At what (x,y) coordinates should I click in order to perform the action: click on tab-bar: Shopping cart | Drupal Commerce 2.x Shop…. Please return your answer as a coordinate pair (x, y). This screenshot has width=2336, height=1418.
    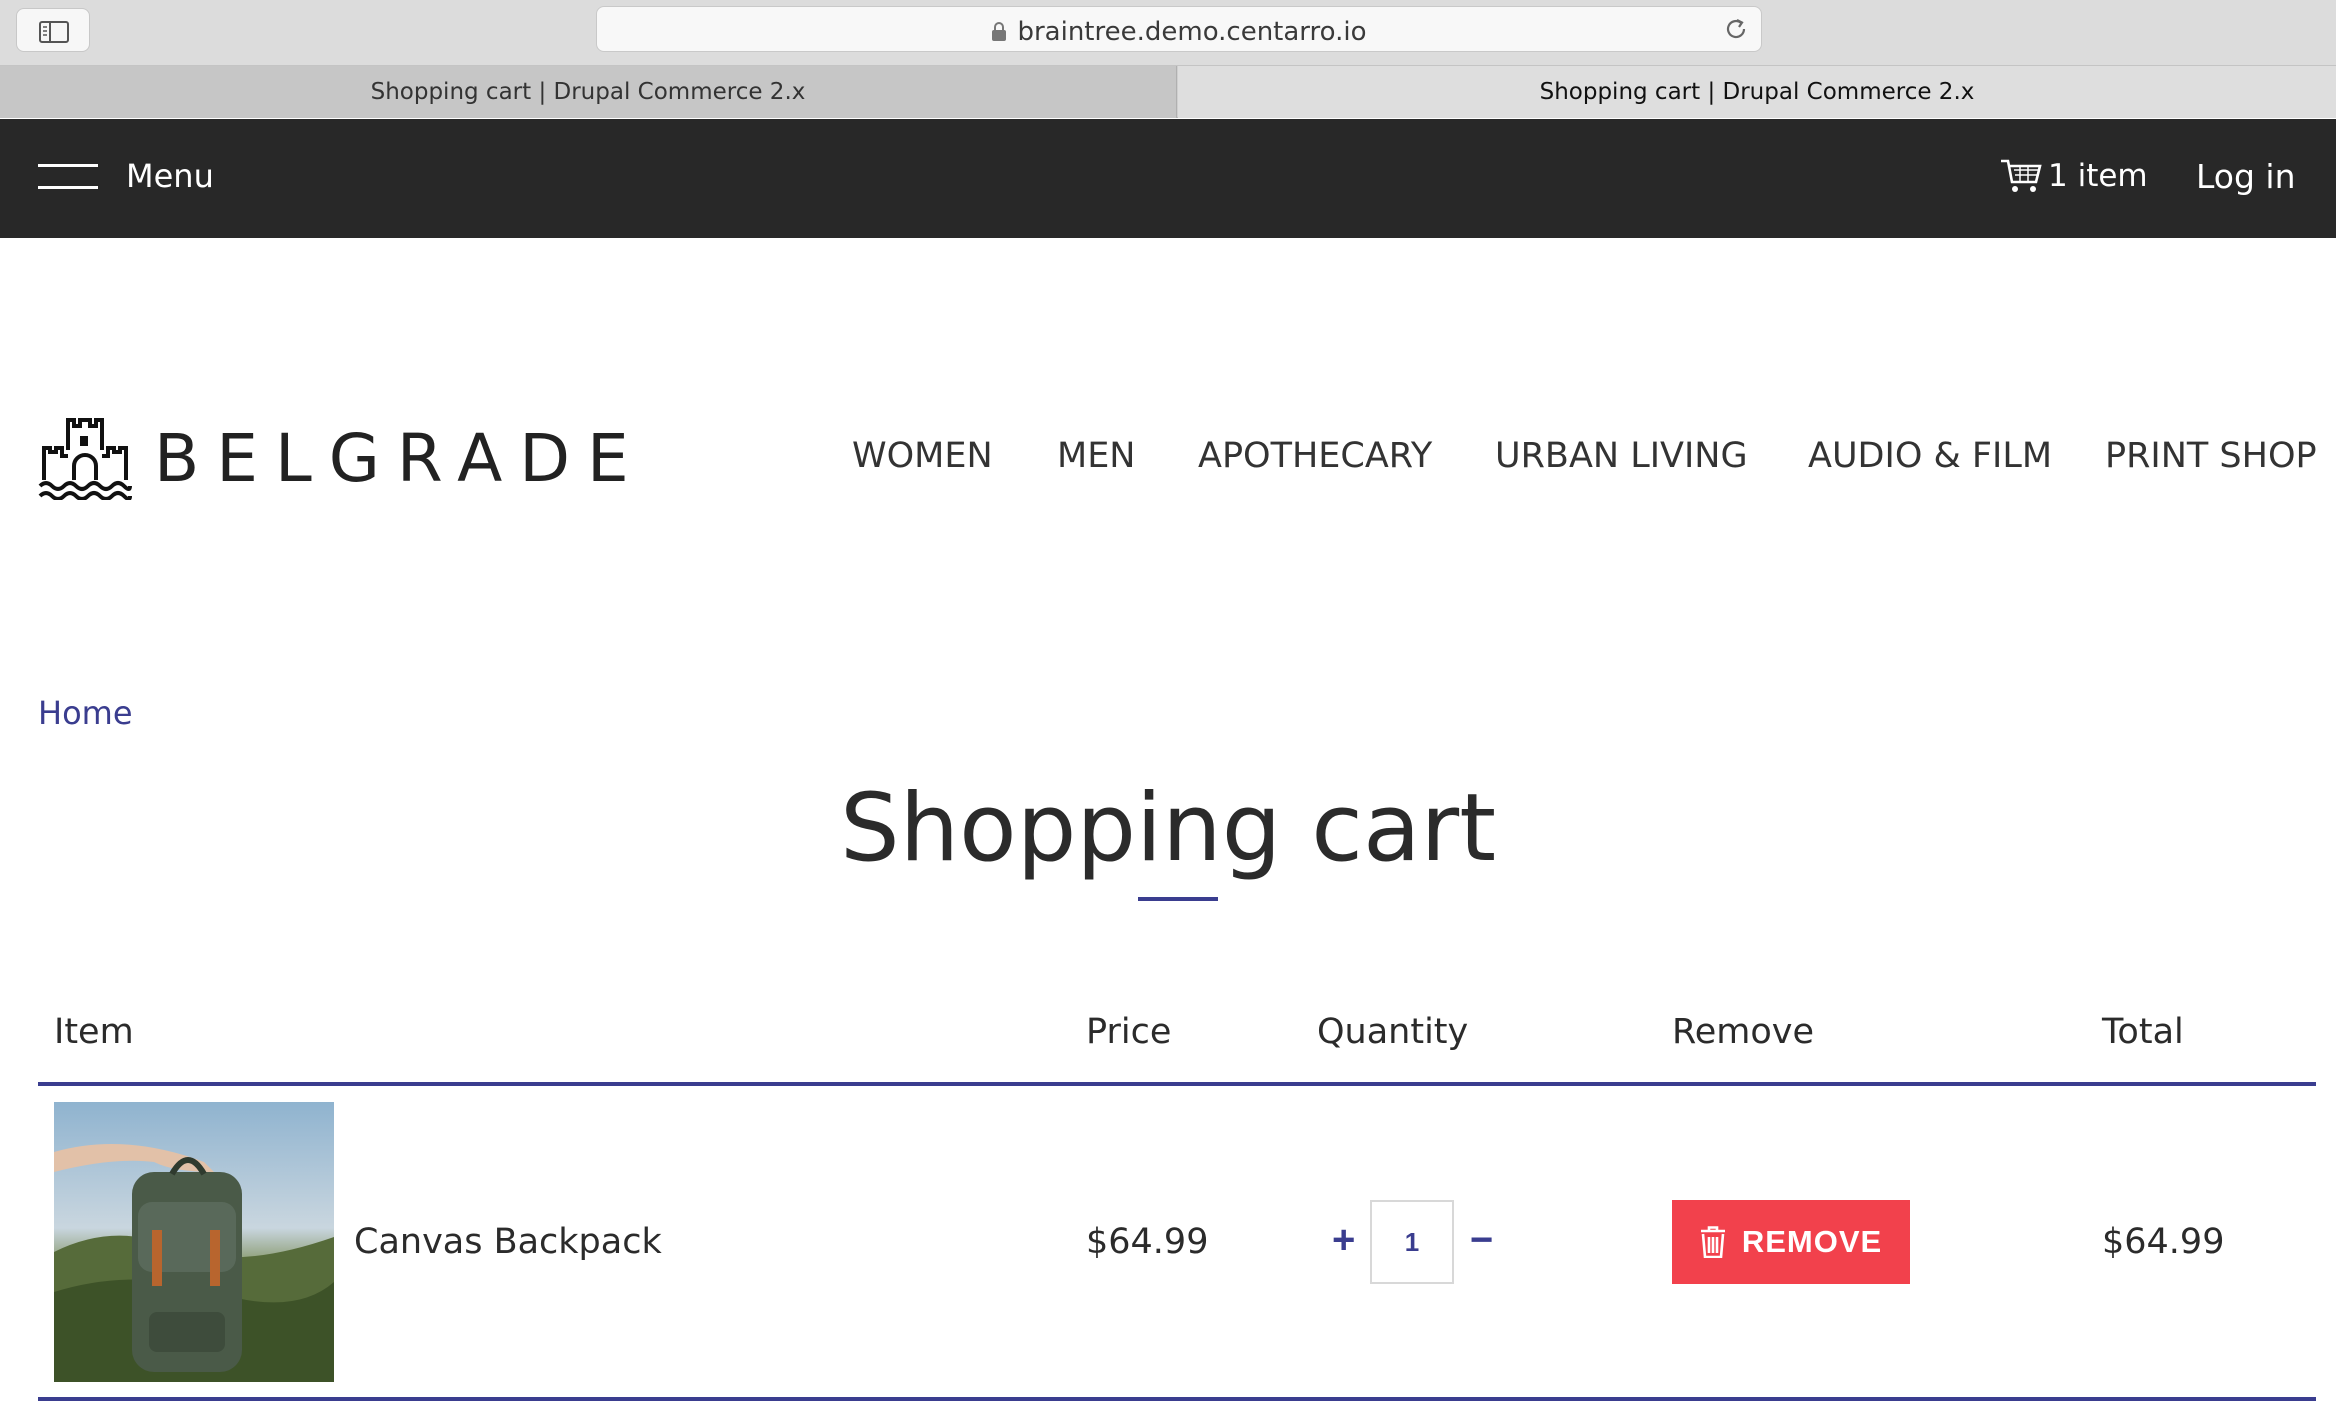
    Looking at the image, I should click on (1168, 92).